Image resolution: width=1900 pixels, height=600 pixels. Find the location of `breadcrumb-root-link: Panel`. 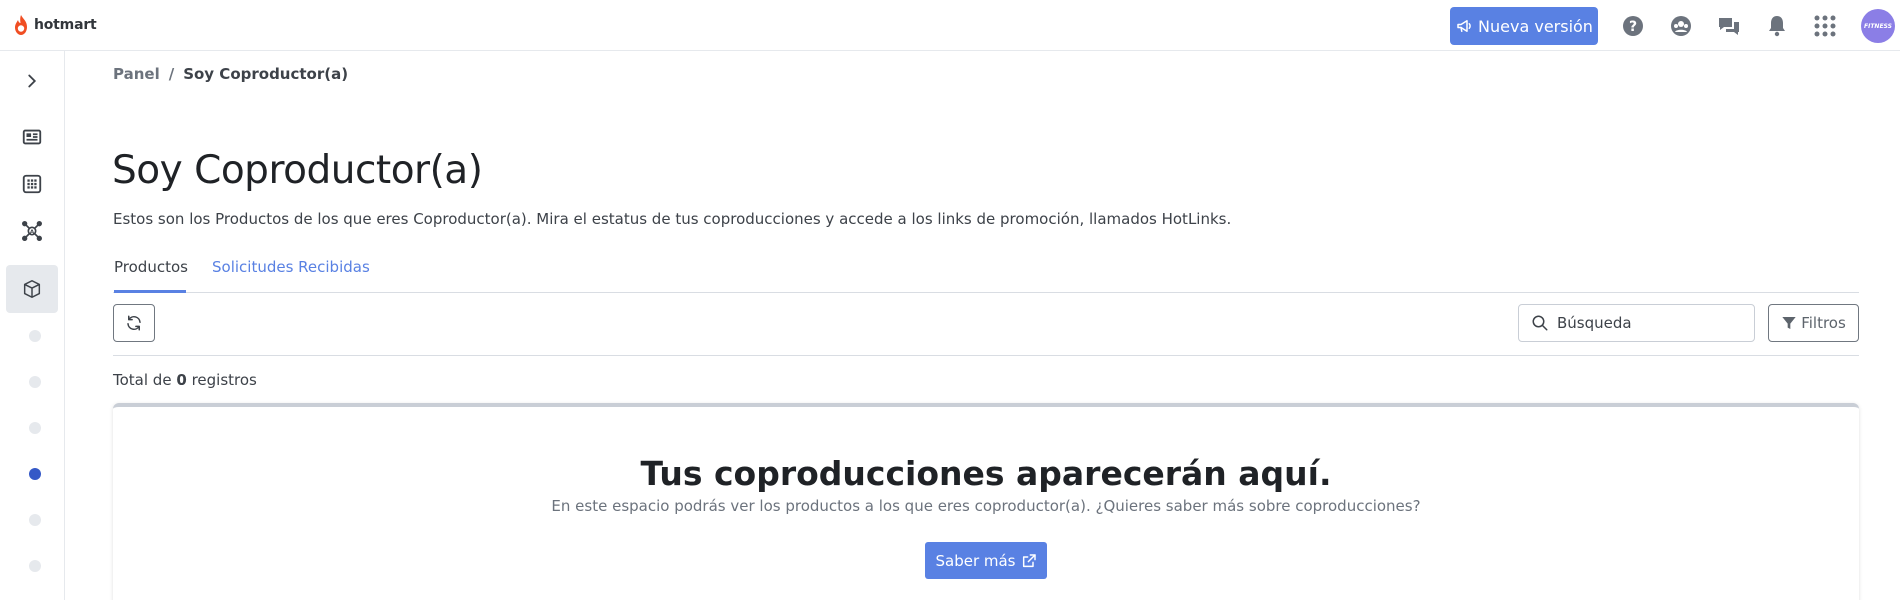

breadcrumb-root-link: Panel is located at coordinates (136, 74).